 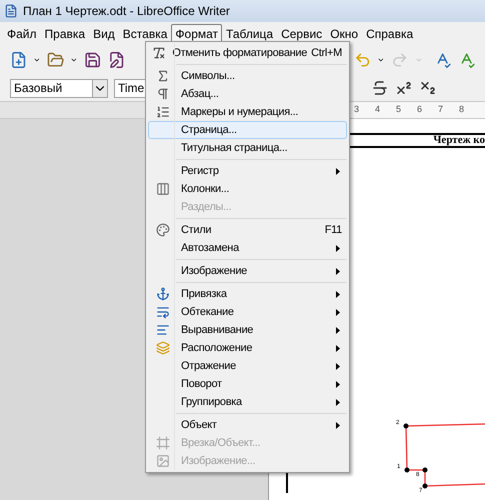 What do you see at coordinates (357, 109) in the screenshot?
I see `ruler-number: 3` at bounding box center [357, 109].